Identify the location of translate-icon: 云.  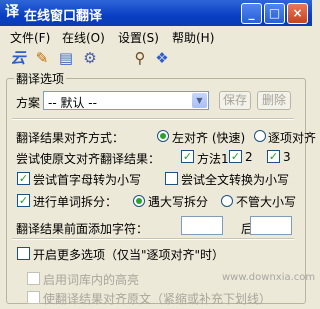
(18, 58).